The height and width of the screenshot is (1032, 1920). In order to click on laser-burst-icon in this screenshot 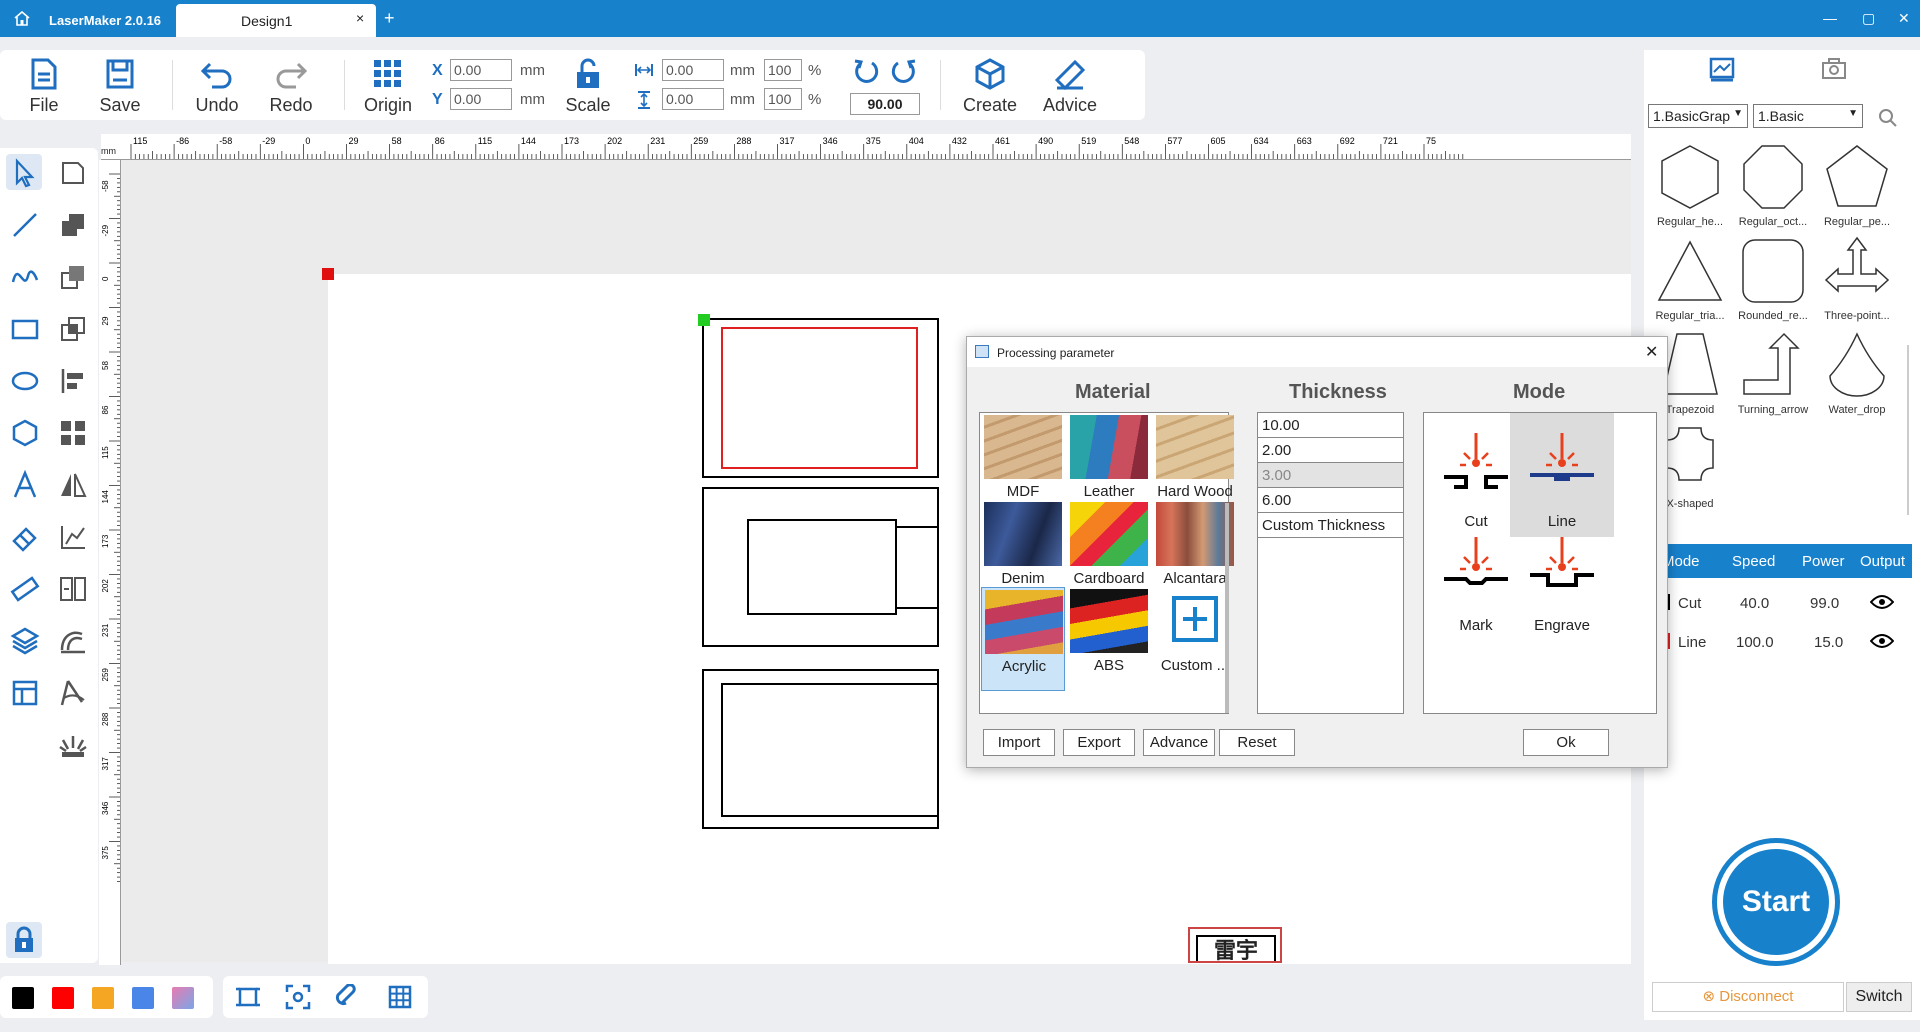, I will do `click(73, 745)`.